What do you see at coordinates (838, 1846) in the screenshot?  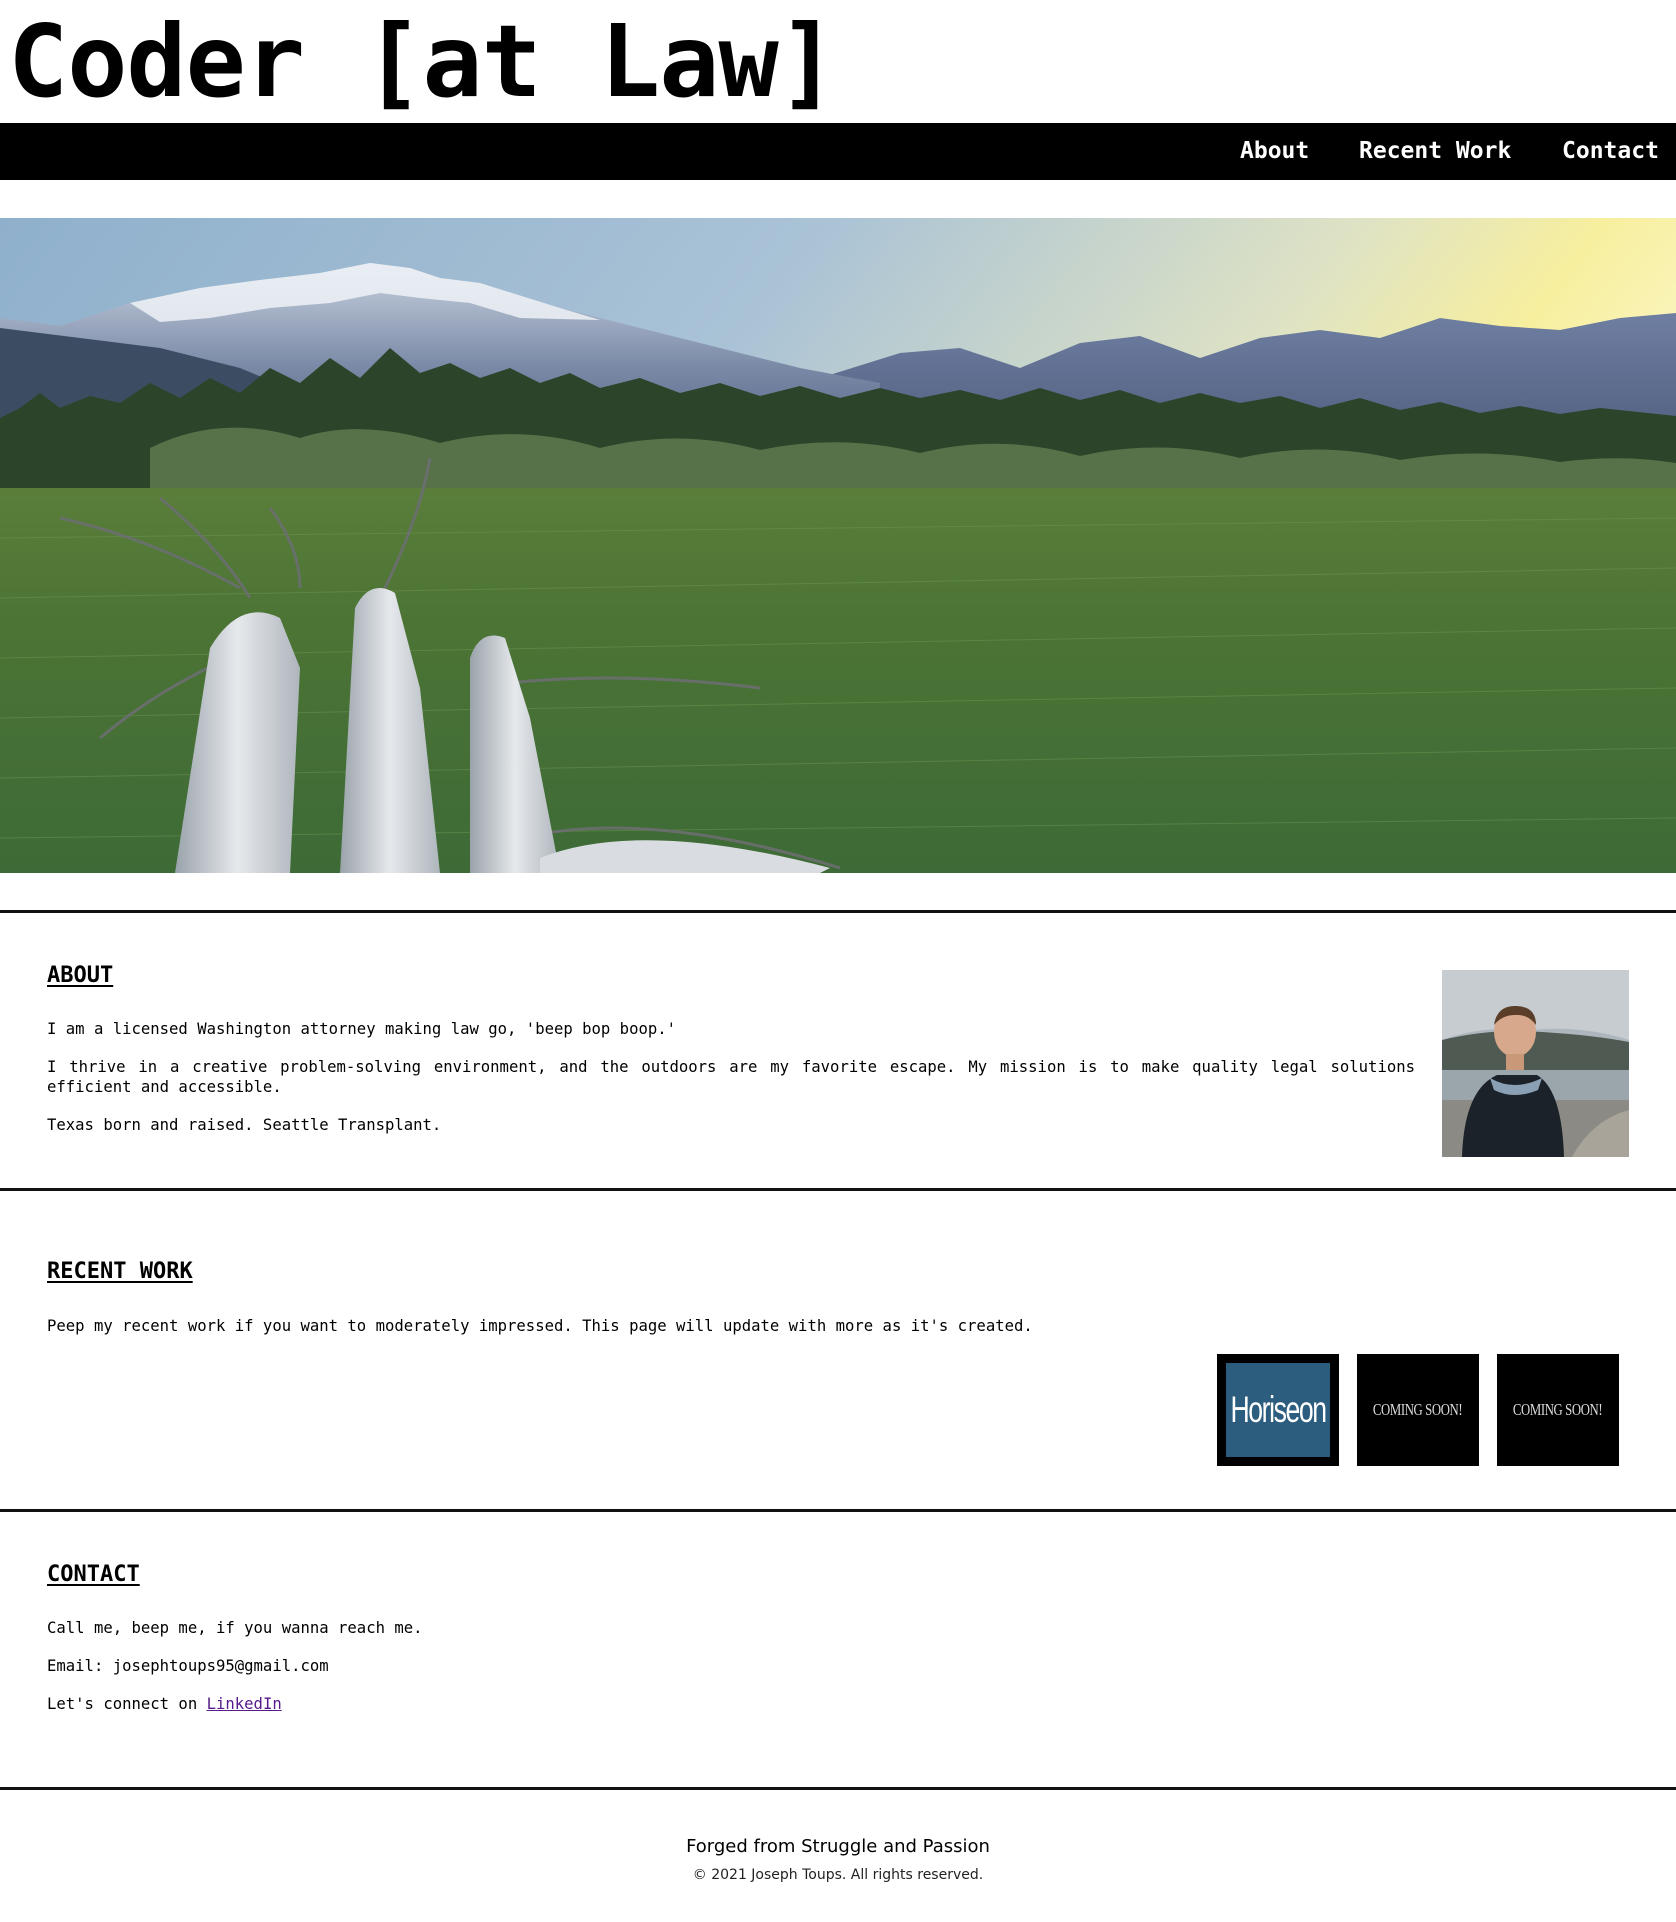 I see `footer-title: Forged from Struggle and Passion` at bounding box center [838, 1846].